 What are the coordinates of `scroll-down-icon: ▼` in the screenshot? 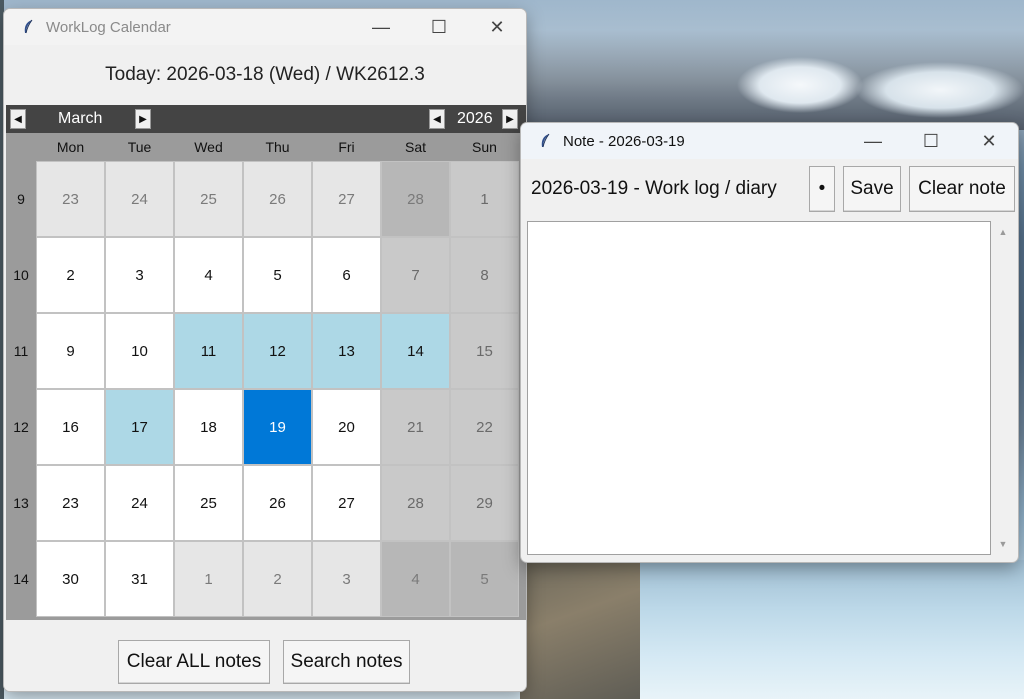 It's located at (1003, 544).